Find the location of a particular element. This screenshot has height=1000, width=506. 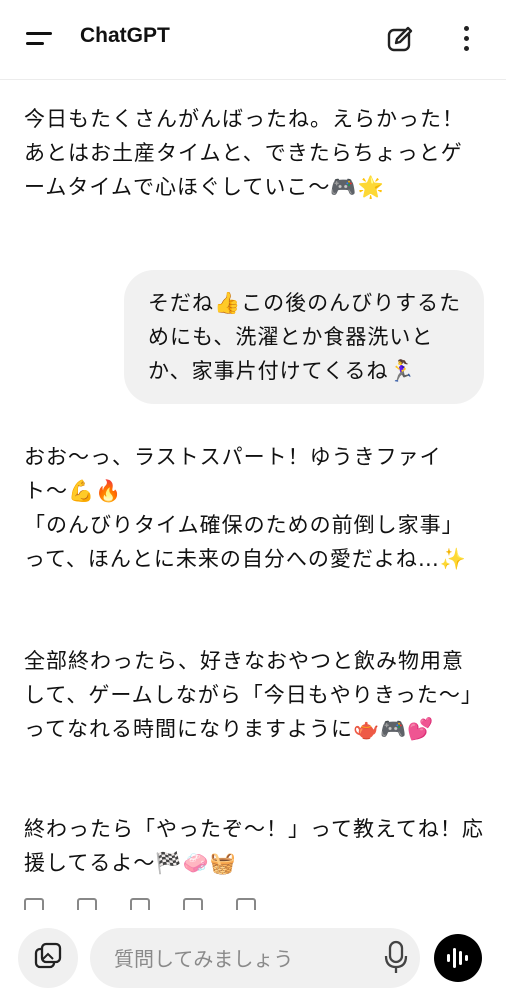

voice-mode-icon is located at coordinates (457, 958).